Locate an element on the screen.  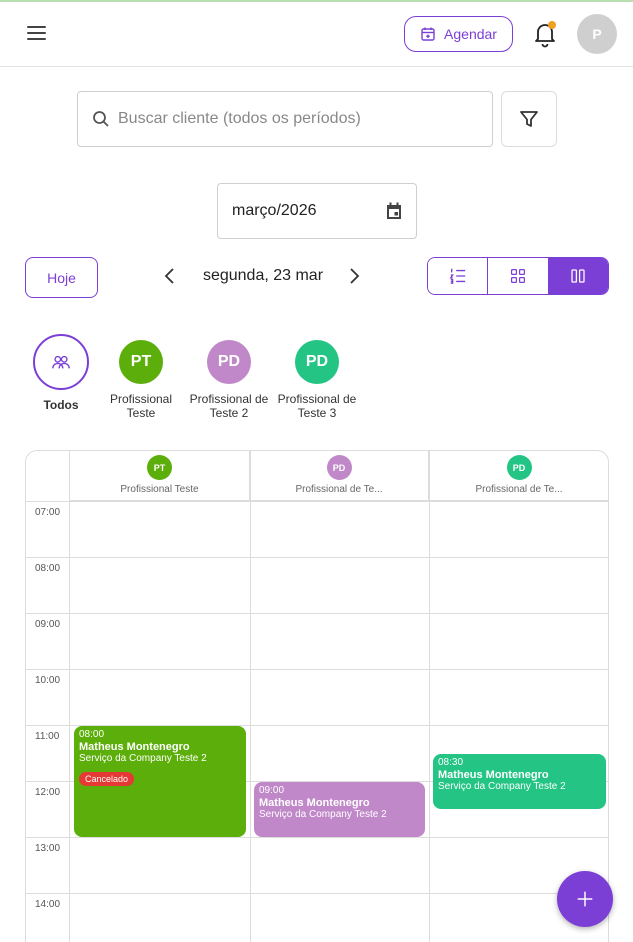
team-avatar is located at coordinates (61, 362).